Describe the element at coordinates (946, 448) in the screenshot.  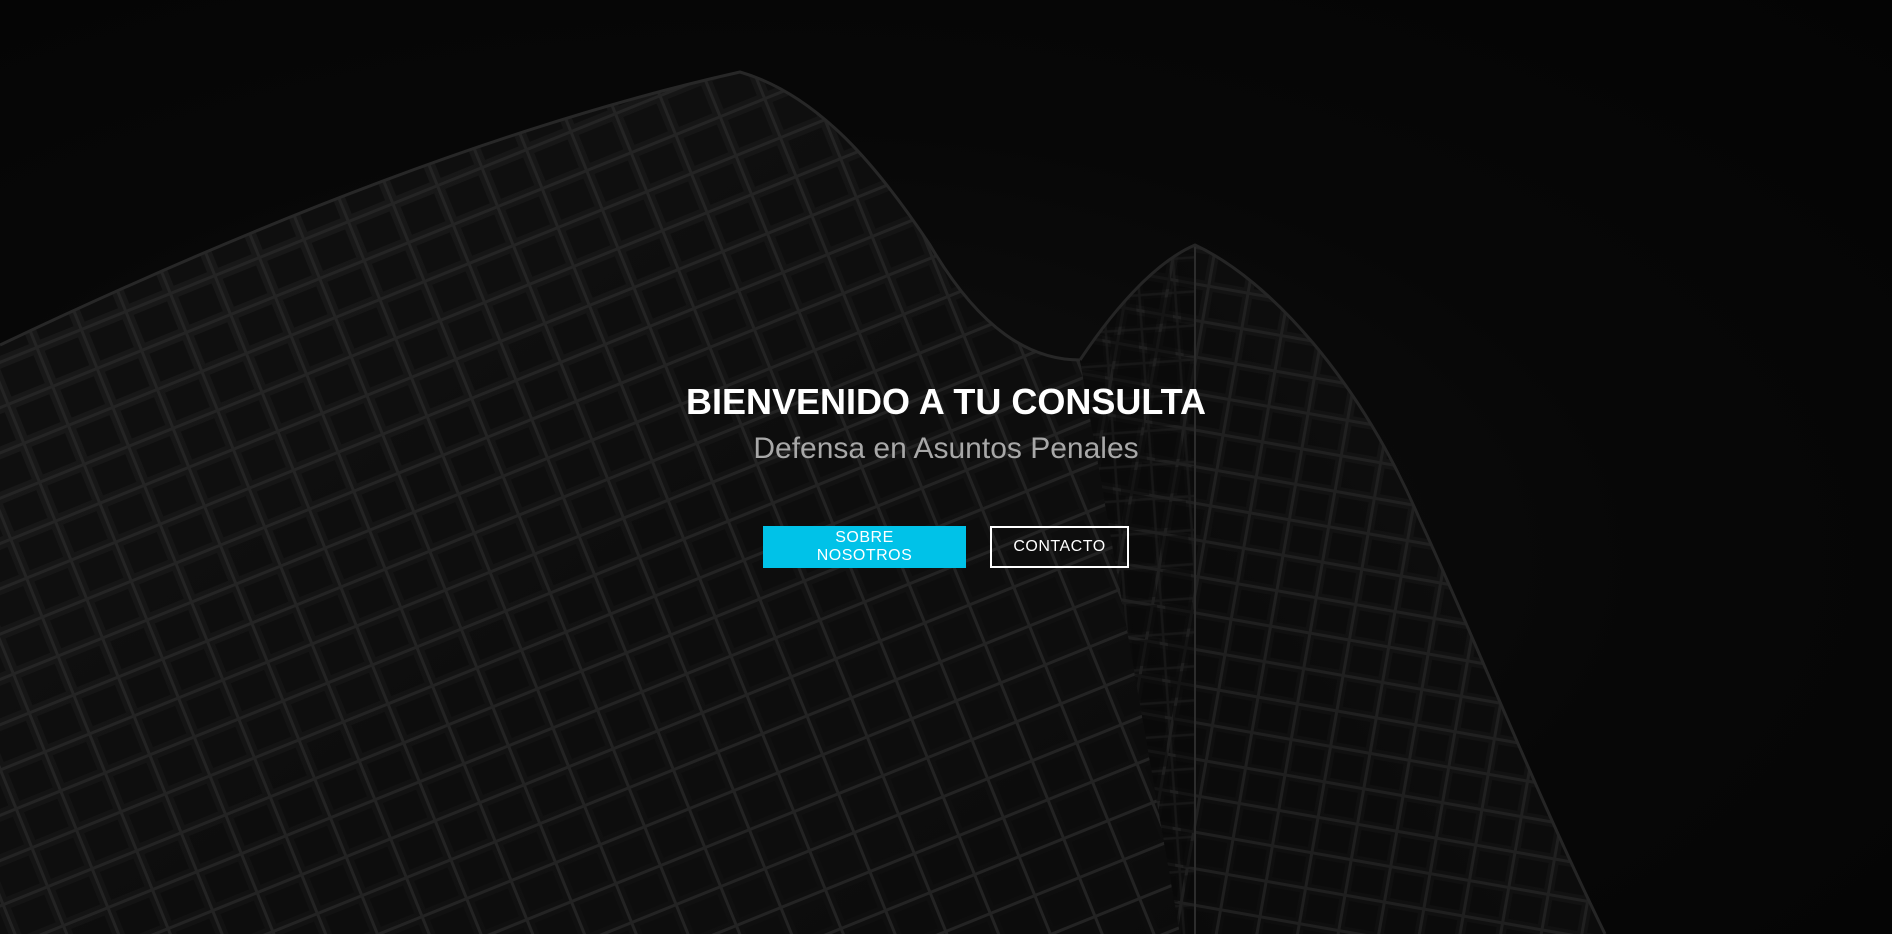
I see `page-subtitle: Defensa en Asuntos Penales` at that location.